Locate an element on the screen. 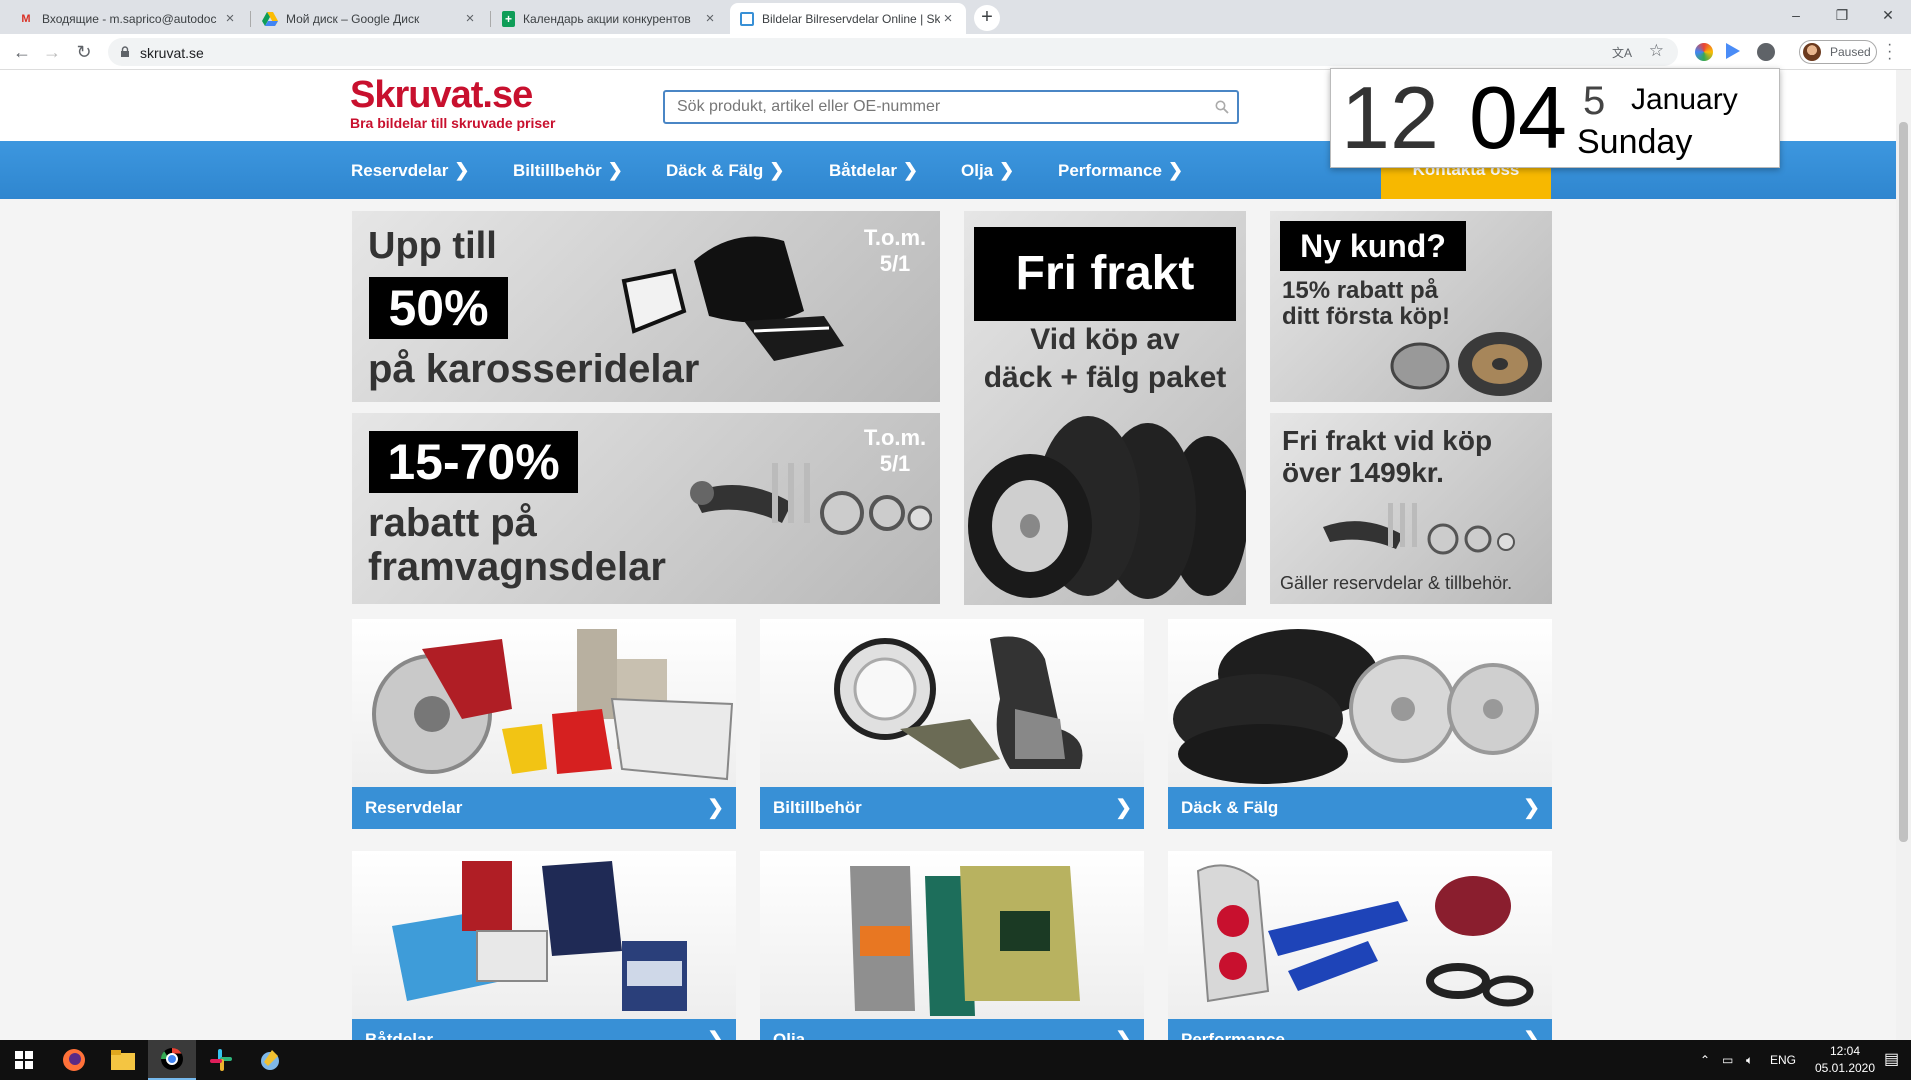  tab-title: Календарь акции конкурентов is located at coordinates (607, 18).